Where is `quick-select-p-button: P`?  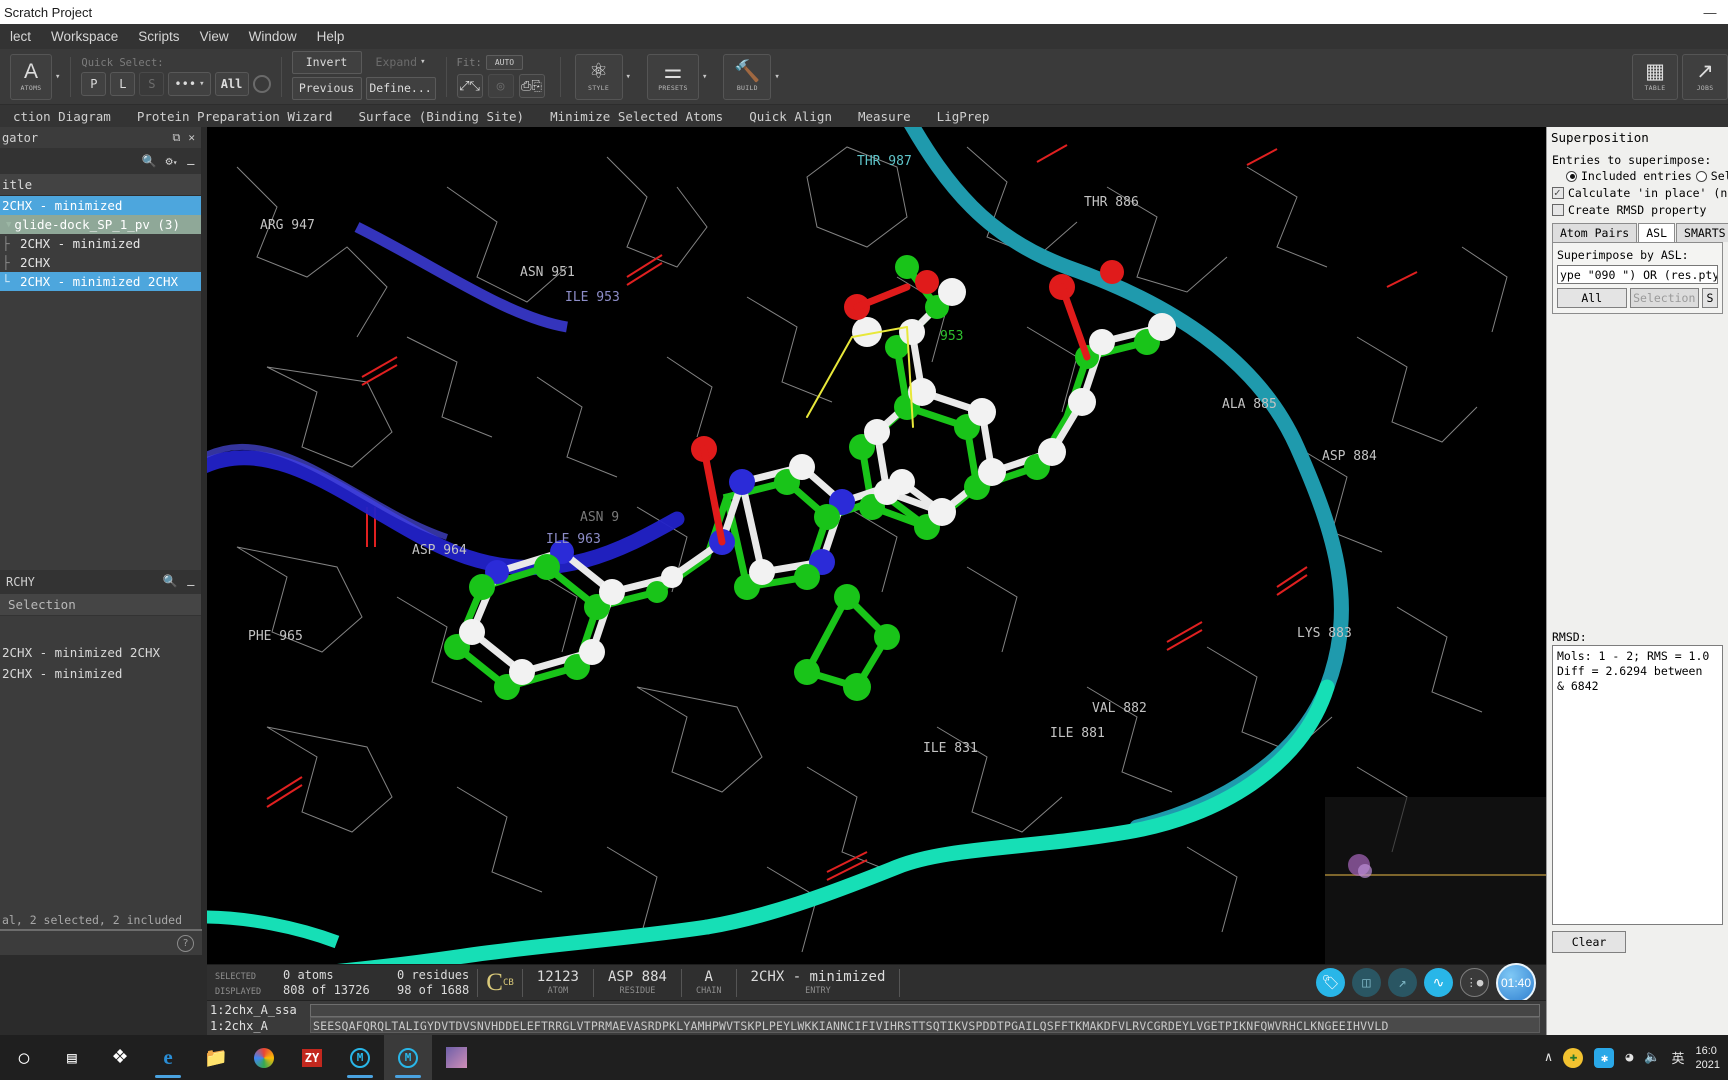
quick-select-p-button: P is located at coordinates (94, 84).